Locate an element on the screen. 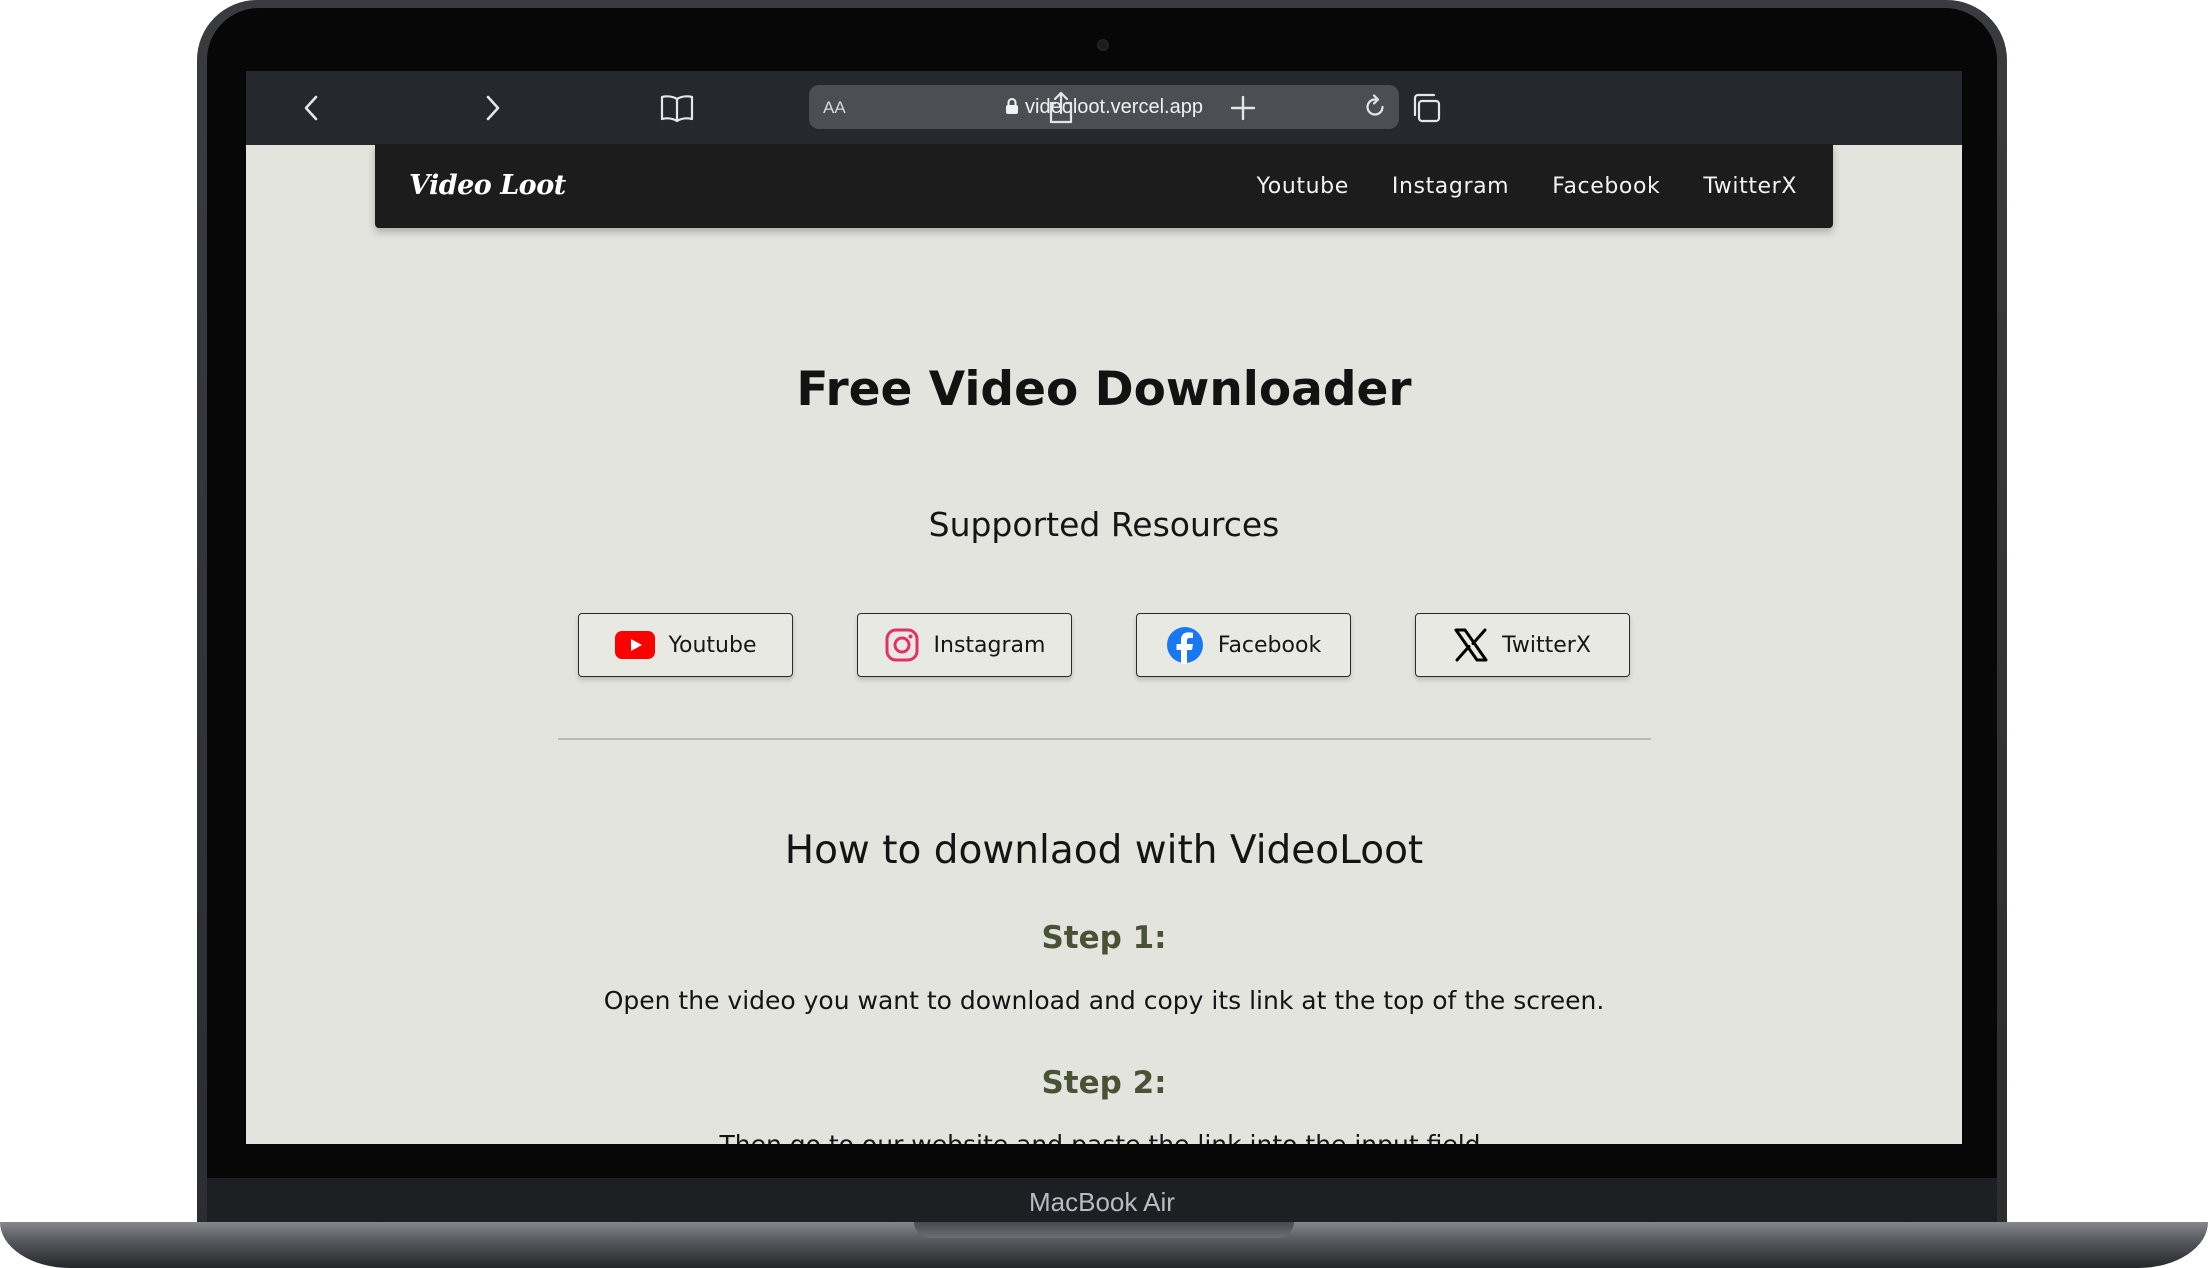 This screenshot has height=1268, width=2208. camera-icon is located at coordinates (1103, 45).